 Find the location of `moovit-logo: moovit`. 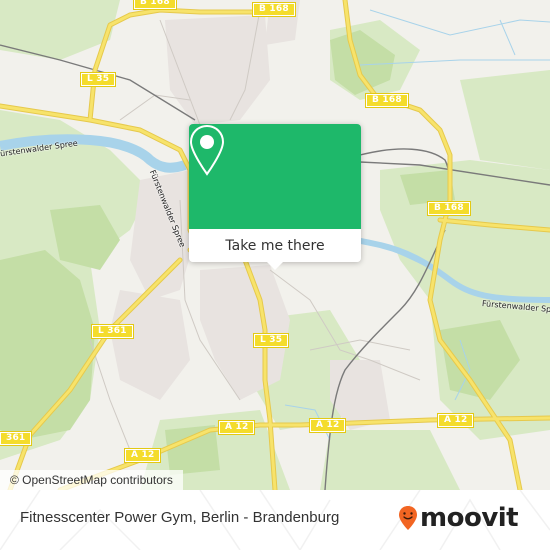

moovit-logo: moovit is located at coordinates (458, 518).